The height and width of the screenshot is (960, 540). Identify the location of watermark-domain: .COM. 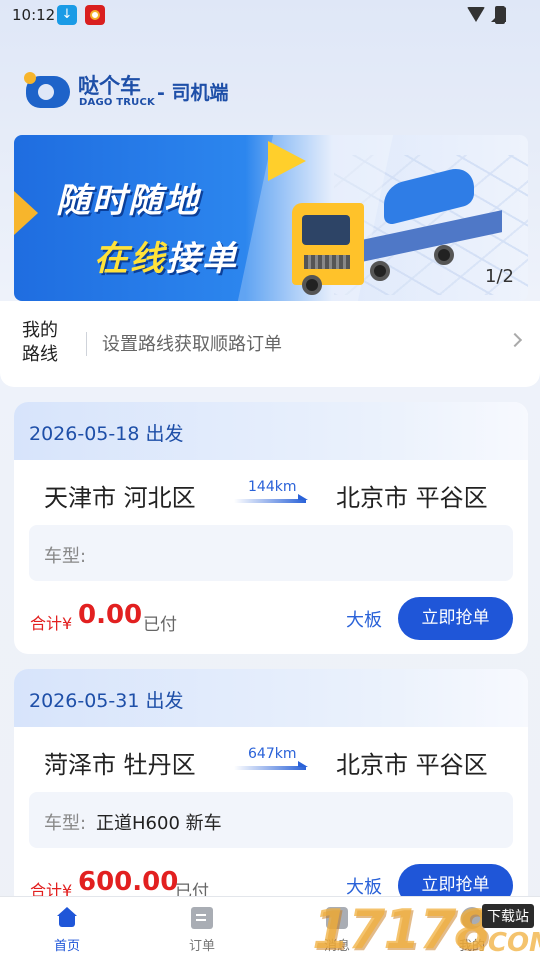
(509, 943).